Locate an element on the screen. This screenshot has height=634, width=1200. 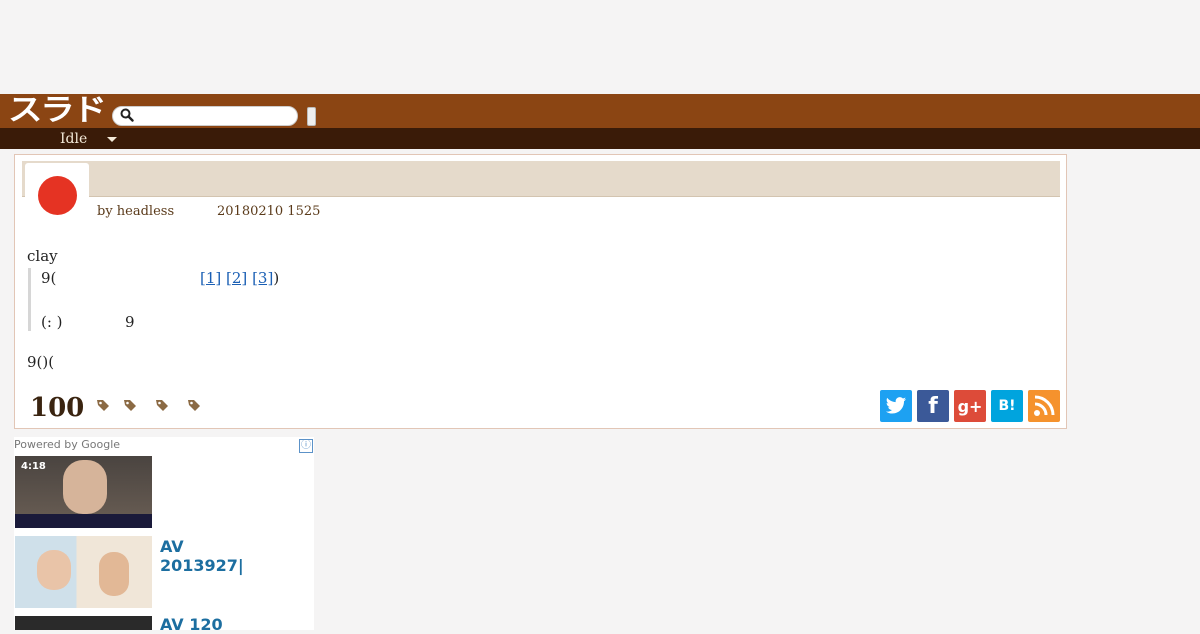
twitter-share-button is located at coordinates (896, 406).